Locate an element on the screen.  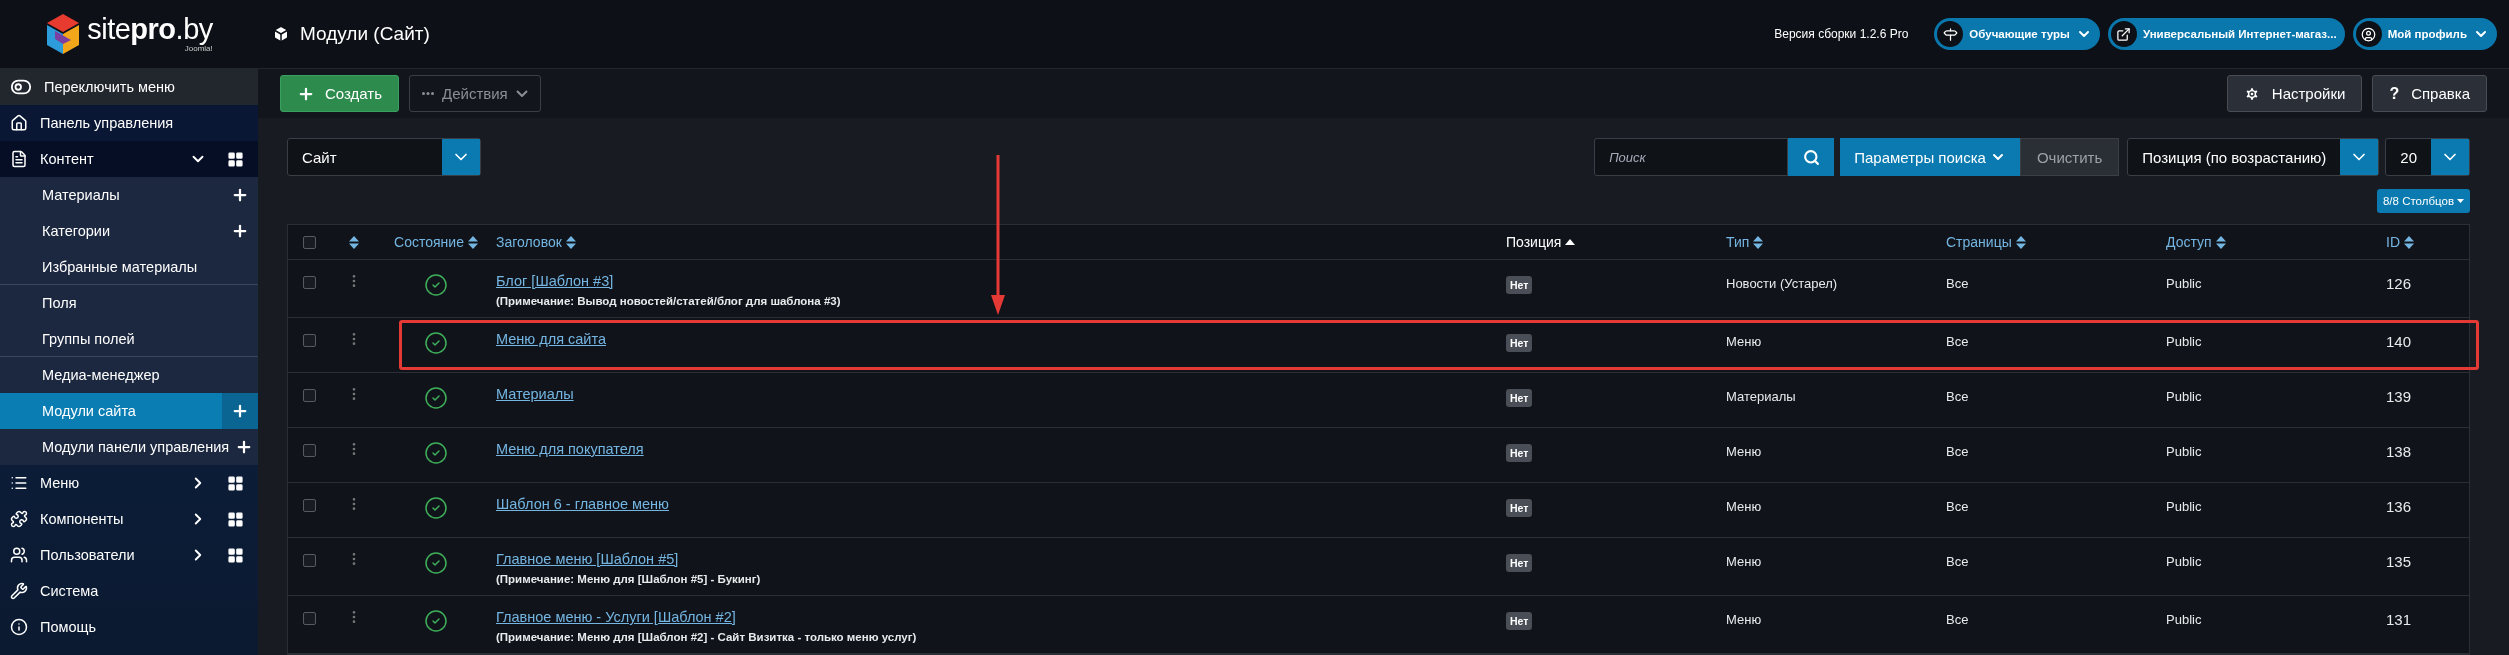
chevron-down-icon is located at coordinates (521, 93).